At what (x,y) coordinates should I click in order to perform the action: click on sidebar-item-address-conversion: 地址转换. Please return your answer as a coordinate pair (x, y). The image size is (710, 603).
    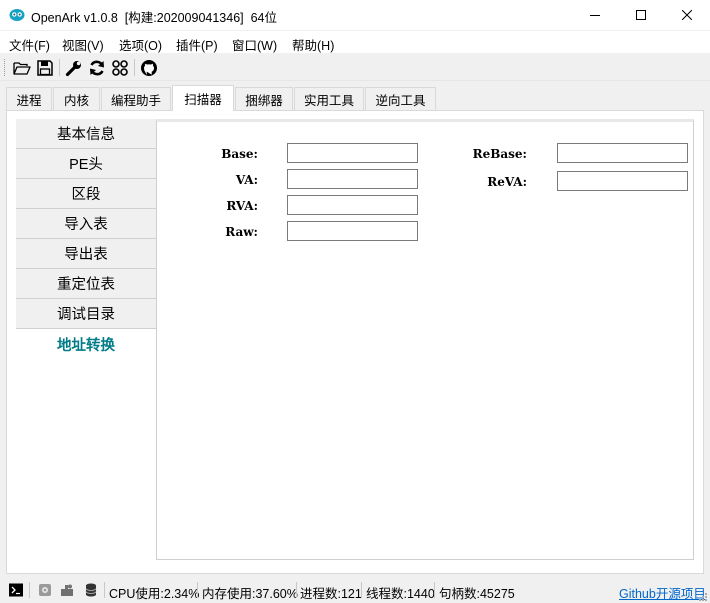
    Looking at the image, I should click on (86, 344).